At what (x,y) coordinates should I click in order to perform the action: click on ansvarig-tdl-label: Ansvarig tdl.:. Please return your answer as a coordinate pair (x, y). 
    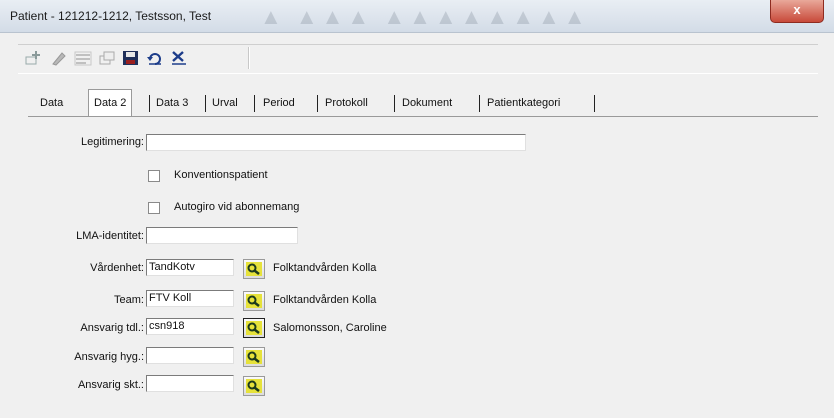
    Looking at the image, I should click on (112, 328).